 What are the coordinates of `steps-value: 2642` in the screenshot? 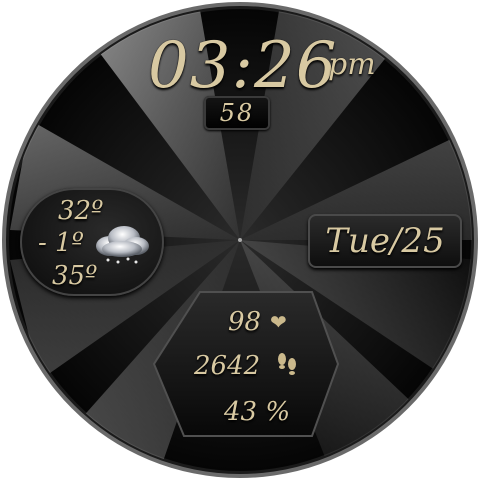 It's located at (227, 366).